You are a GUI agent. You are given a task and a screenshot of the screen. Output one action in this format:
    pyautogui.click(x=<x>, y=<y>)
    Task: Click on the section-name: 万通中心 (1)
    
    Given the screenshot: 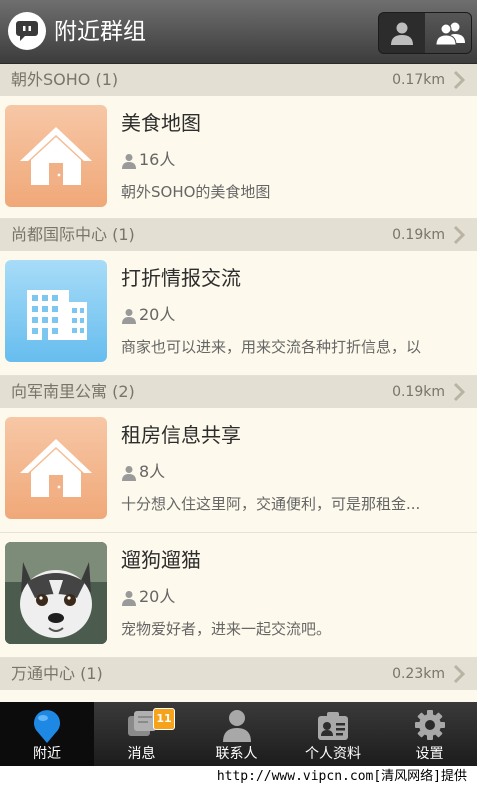 What is the action you would take?
    pyautogui.click(x=57, y=673)
    